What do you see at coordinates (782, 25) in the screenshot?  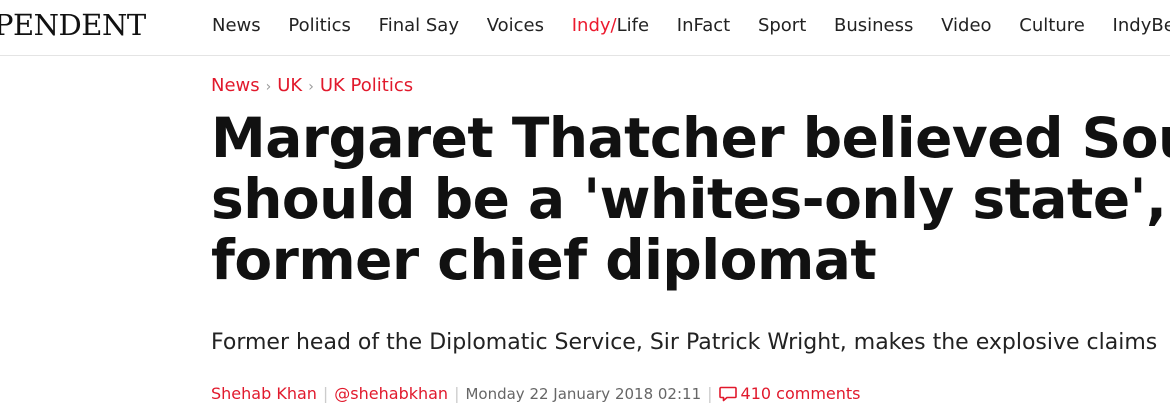 I see `nav-sport: Sport` at bounding box center [782, 25].